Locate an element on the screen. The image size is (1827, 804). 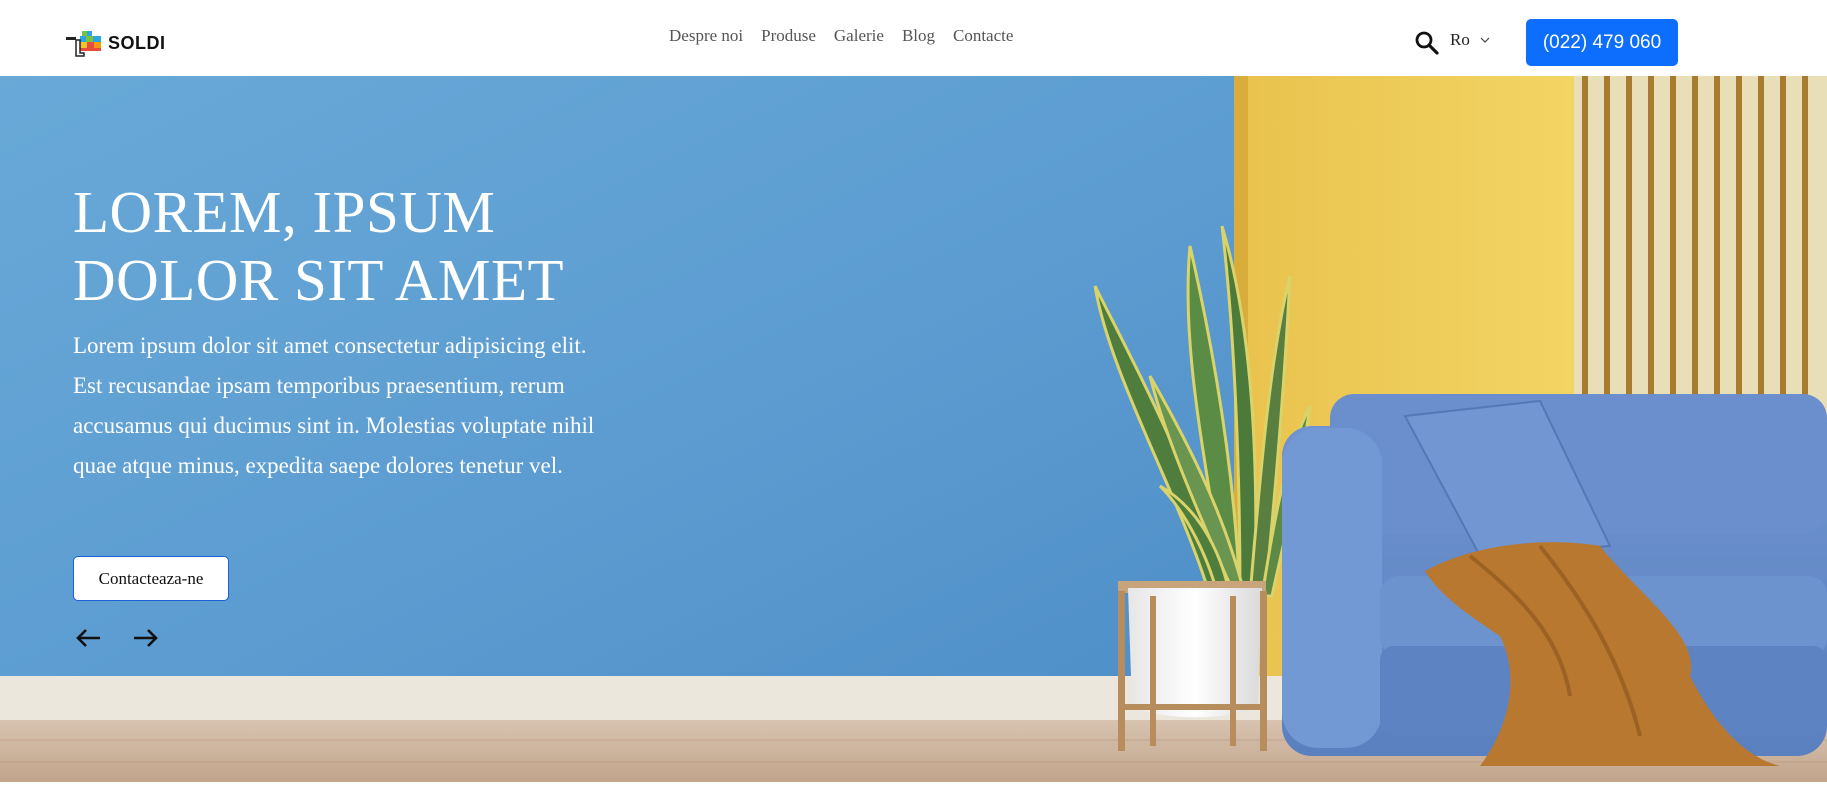
arrow-left-icon is located at coordinates (89, 638).